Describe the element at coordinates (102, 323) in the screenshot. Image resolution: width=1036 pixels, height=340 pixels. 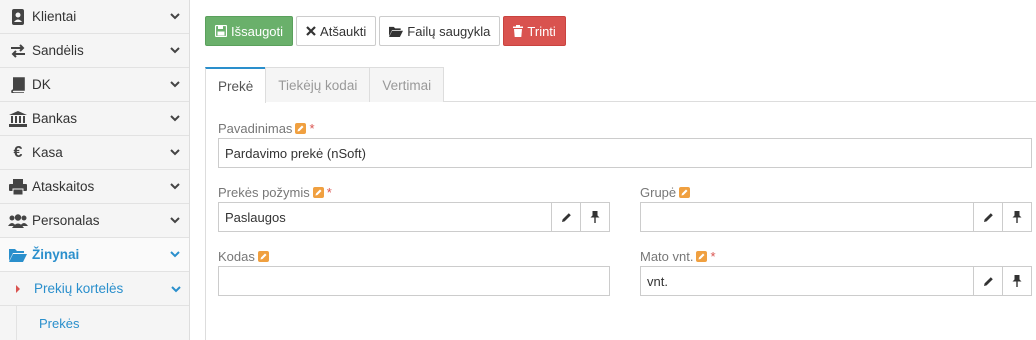
I see `sidebar-subitem-prekes: Prekės` at that location.